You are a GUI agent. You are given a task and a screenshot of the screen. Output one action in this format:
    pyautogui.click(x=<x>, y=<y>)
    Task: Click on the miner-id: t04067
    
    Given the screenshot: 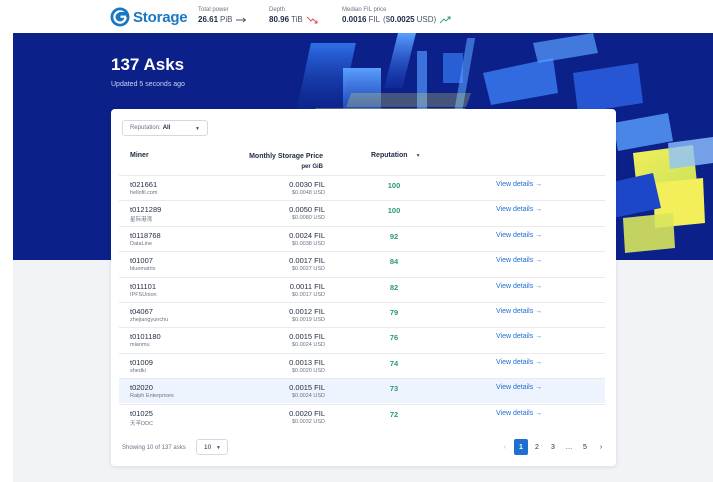 What is the action you would take?
    pyautogui.click(x=141, y=311)
    